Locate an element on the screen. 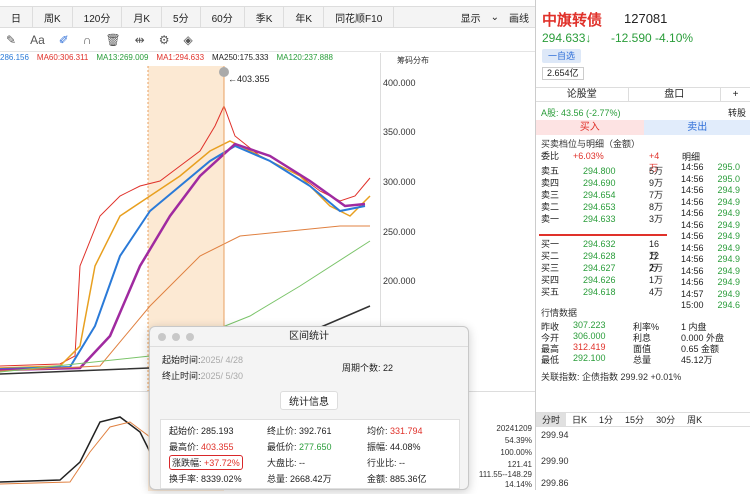  bid-volume: 2万 is located at coordinates (656, 268).